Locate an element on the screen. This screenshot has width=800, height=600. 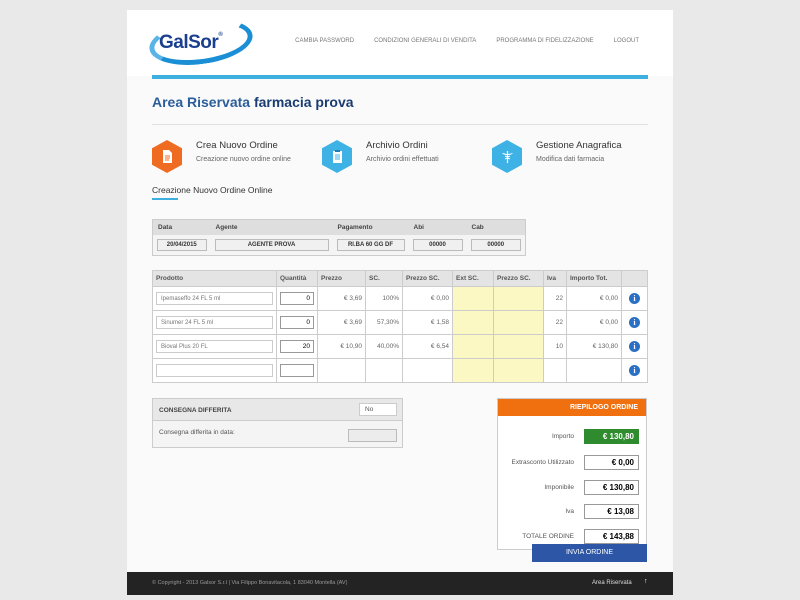
col-pagamento: Pagamento is located at coordinates (370, 227).